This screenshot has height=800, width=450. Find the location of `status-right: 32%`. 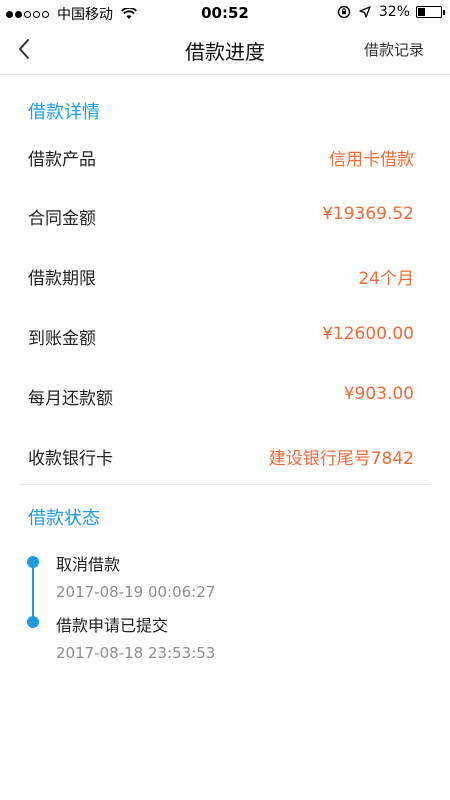

status-right: 32% is located at coordinates (391, 12).